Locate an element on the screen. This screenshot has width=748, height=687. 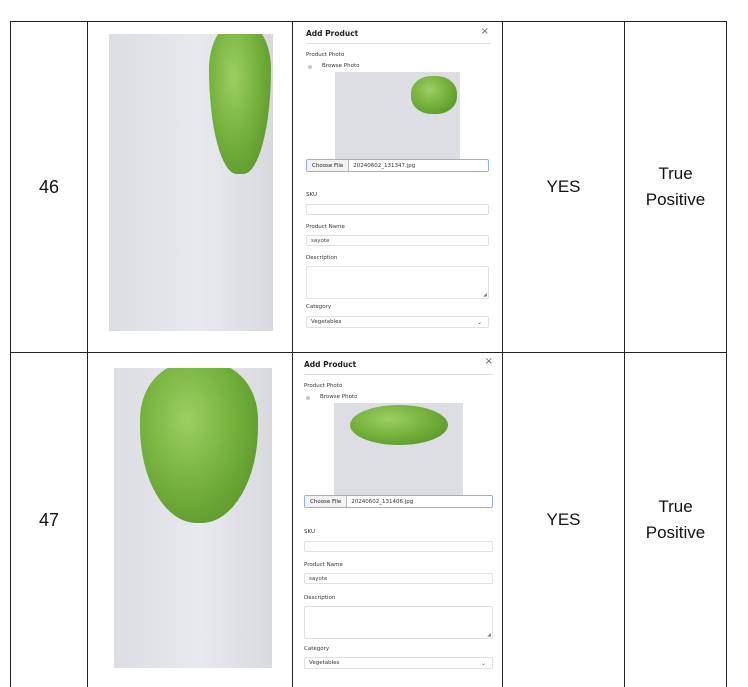
row-number: 46 is located at coordinates (49, 187).